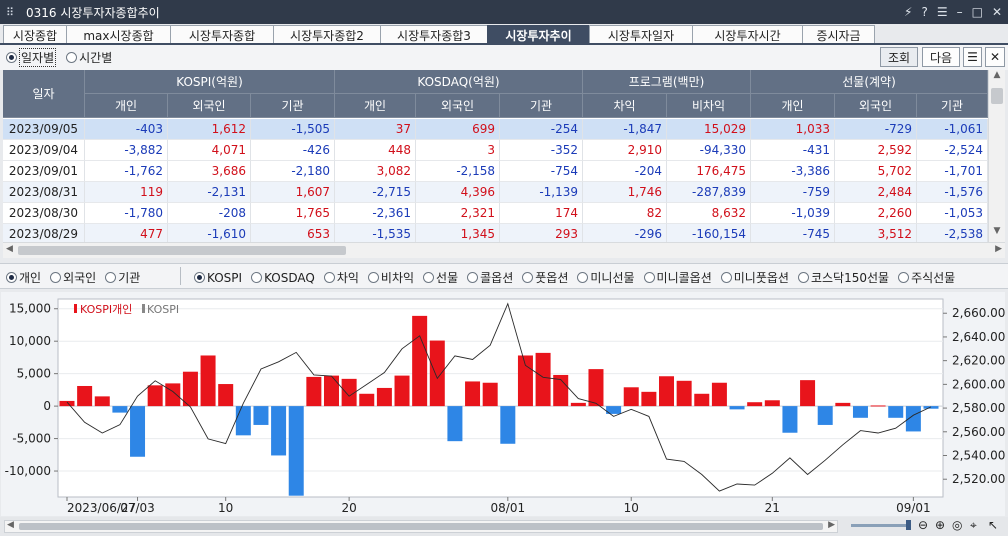 This screenshot has width=1008, height=536. I want to click on value-cell: -1,576, so click(952, 192).